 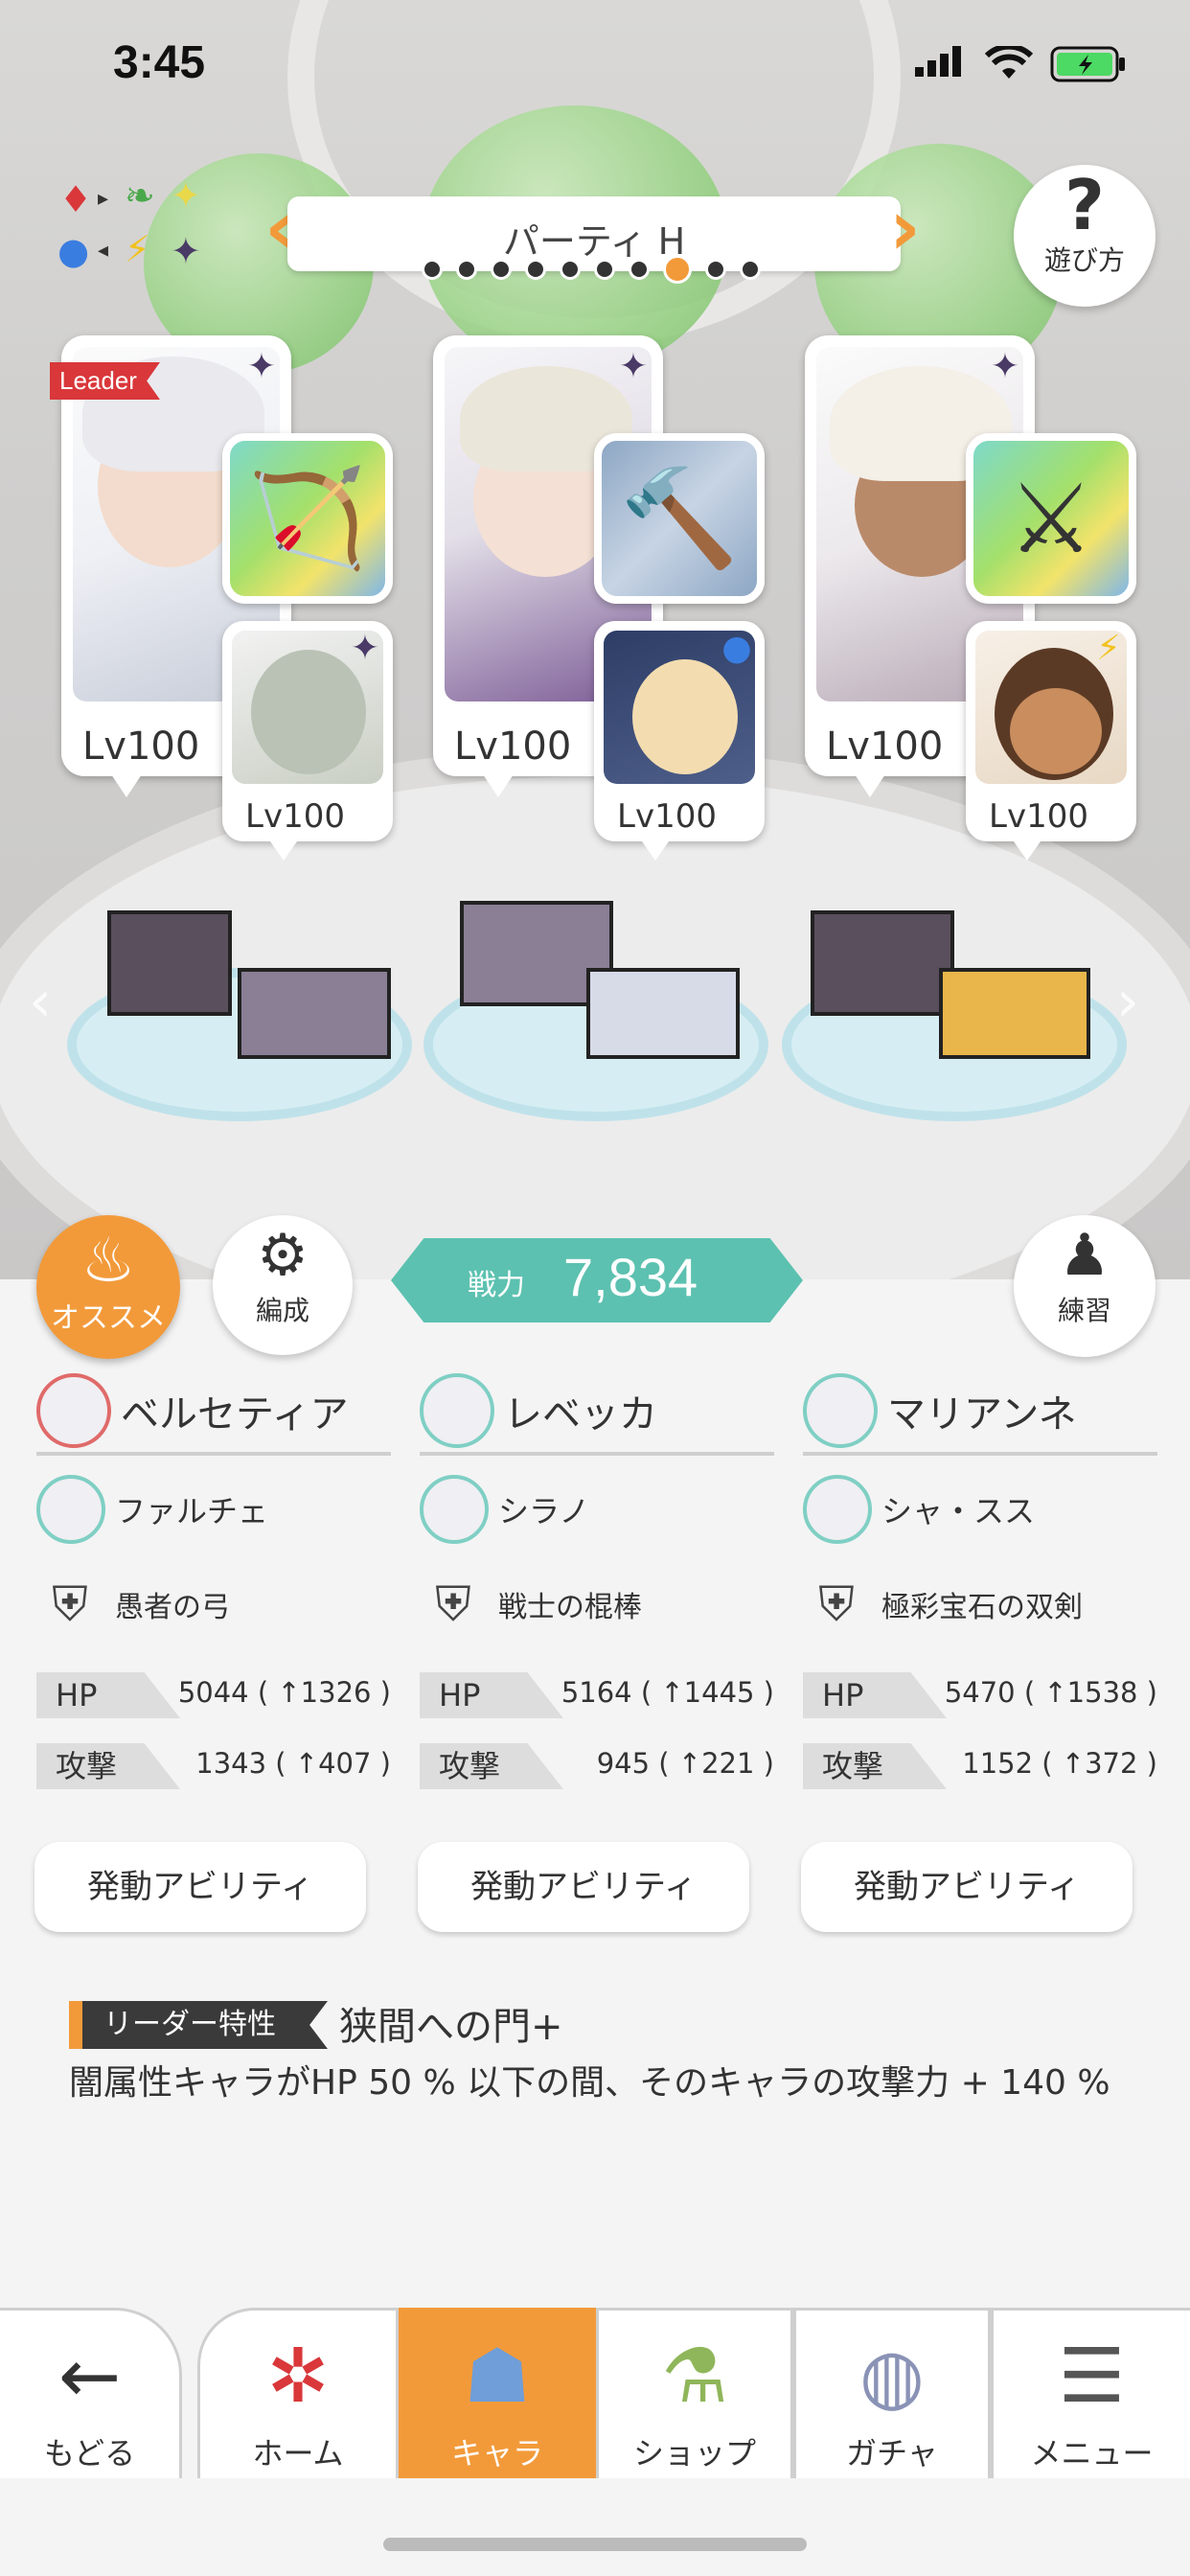 What do you see at coordinates (76, 199) in the screenshot?
I see `fire-element-icon: ♦` at bounding box center [76, 199].